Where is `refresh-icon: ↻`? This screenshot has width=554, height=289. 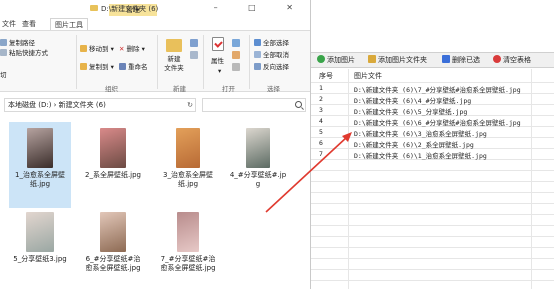 refresh-icon: ↻ is located at coordinates (190, 105).